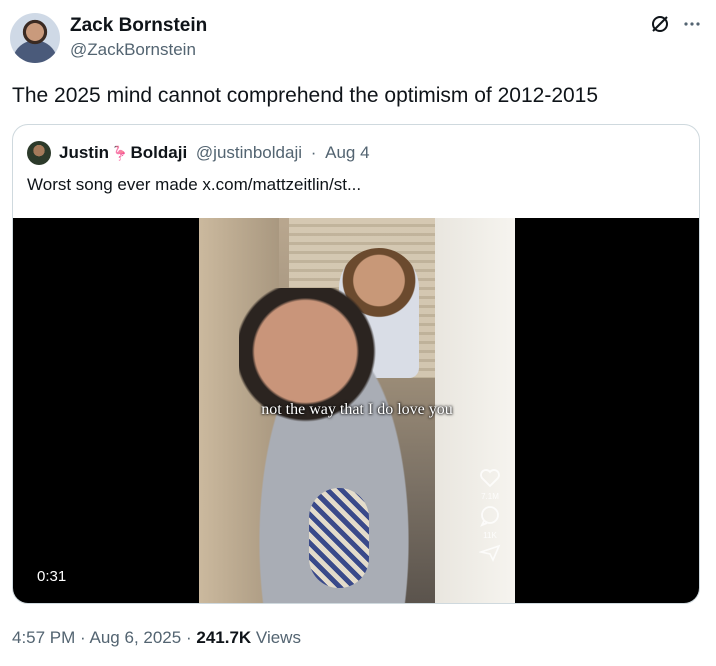  I want to click on tweet-date: Aug 6, 2025, so click(136, 637).